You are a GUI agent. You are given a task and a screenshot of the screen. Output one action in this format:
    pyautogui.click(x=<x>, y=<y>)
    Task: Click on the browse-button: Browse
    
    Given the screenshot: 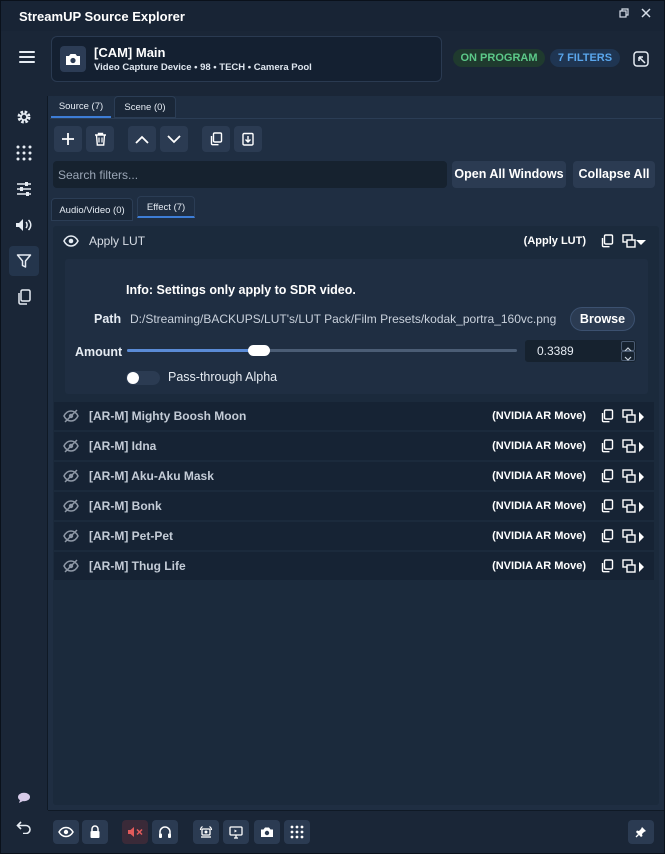 What is the action you would take?
    pyautogui.click(x=602, y=319)
    